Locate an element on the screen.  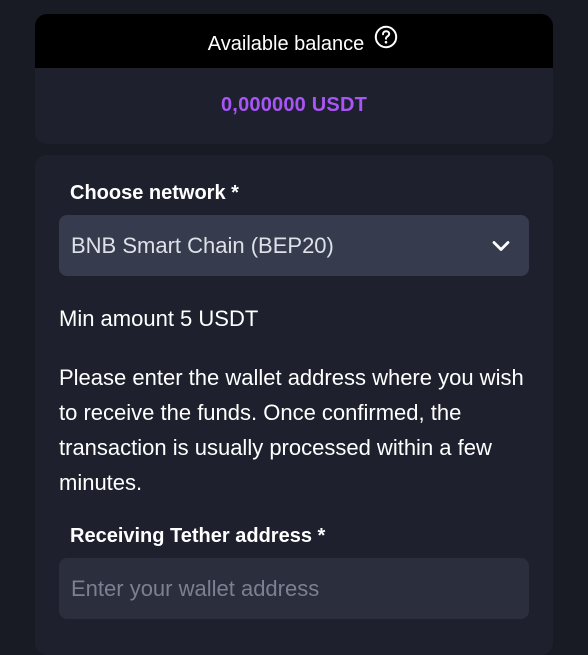
balance-header: Available balance is located at coordinates (294, 41).